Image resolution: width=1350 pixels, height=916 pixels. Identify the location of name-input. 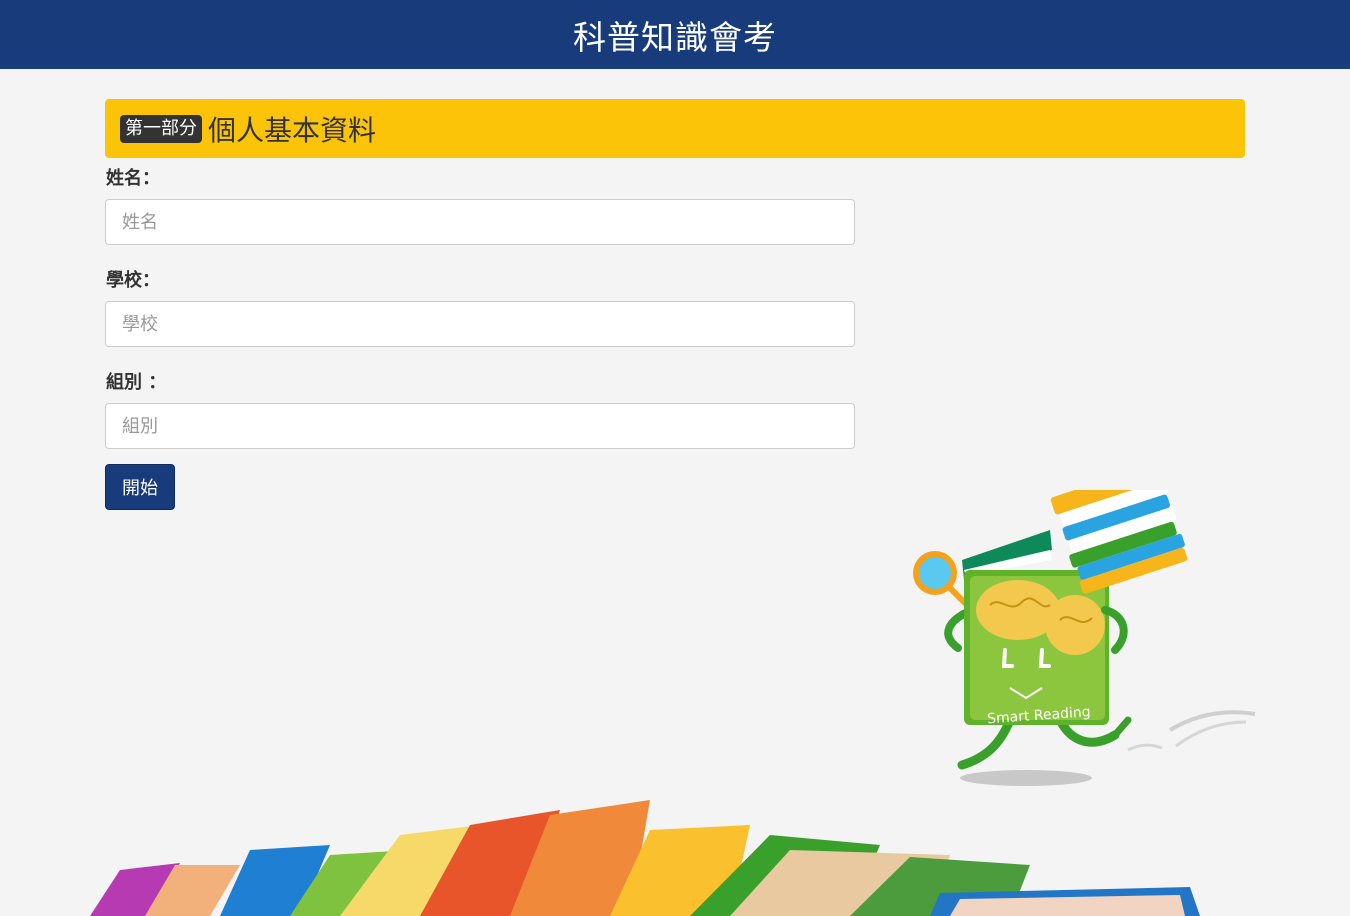
(480, 222).